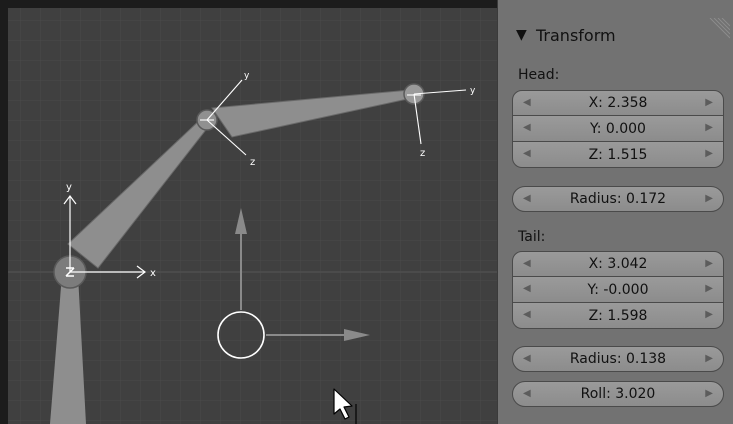  I want to click on window-frame-left, so click(4, 212).